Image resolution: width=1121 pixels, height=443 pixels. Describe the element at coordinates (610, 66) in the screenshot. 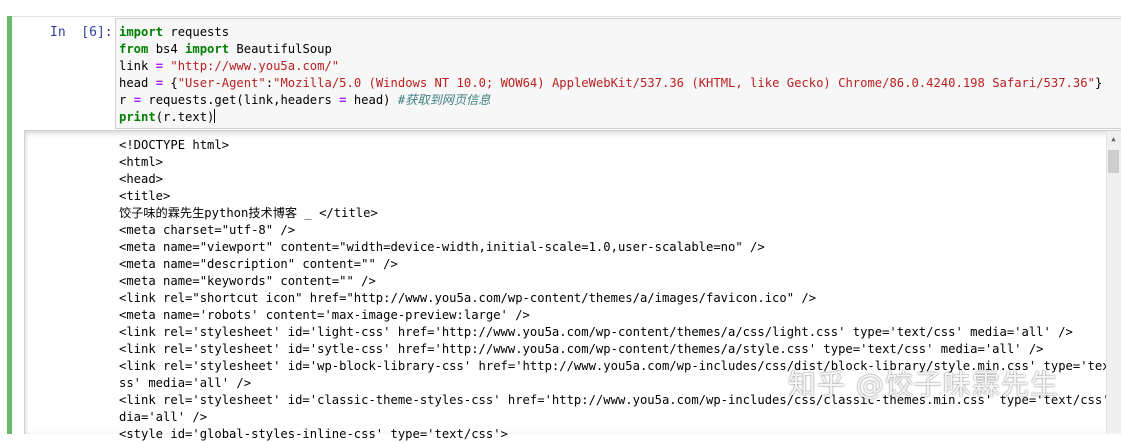

I see `code-line: link = "http://www.you5a.com/"` at that location.